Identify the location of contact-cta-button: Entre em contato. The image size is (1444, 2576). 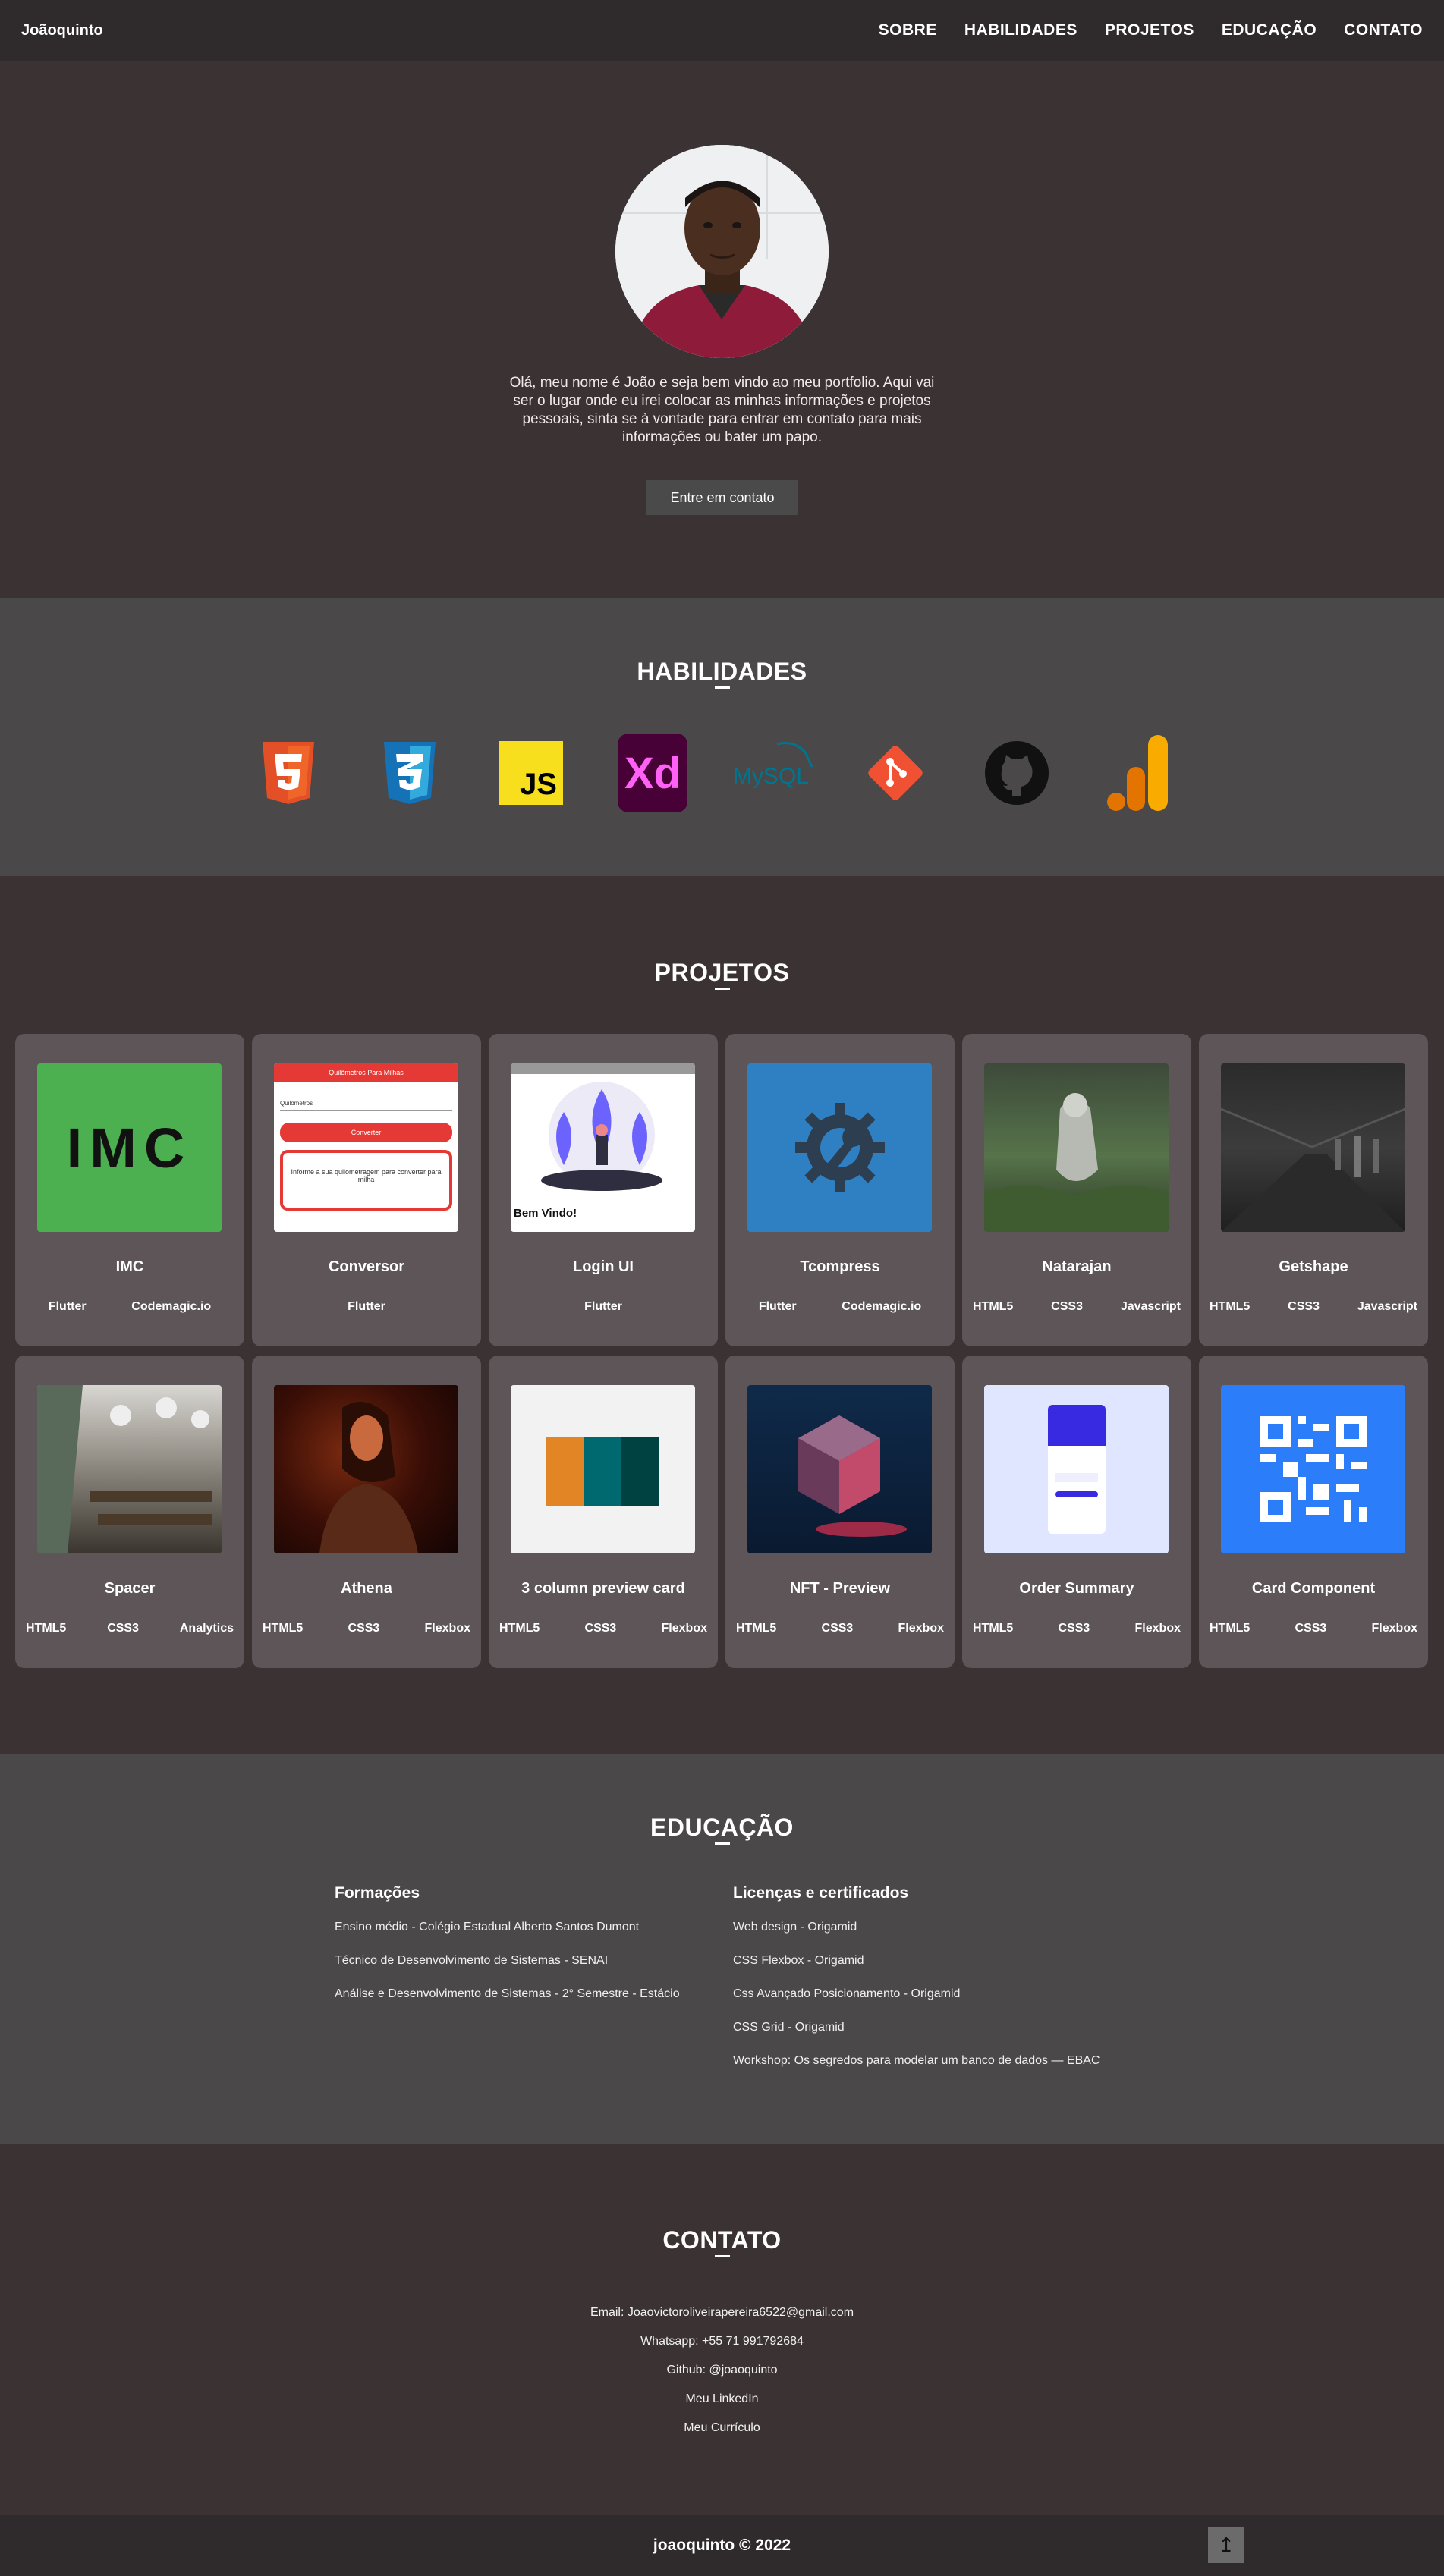
(722, 497).